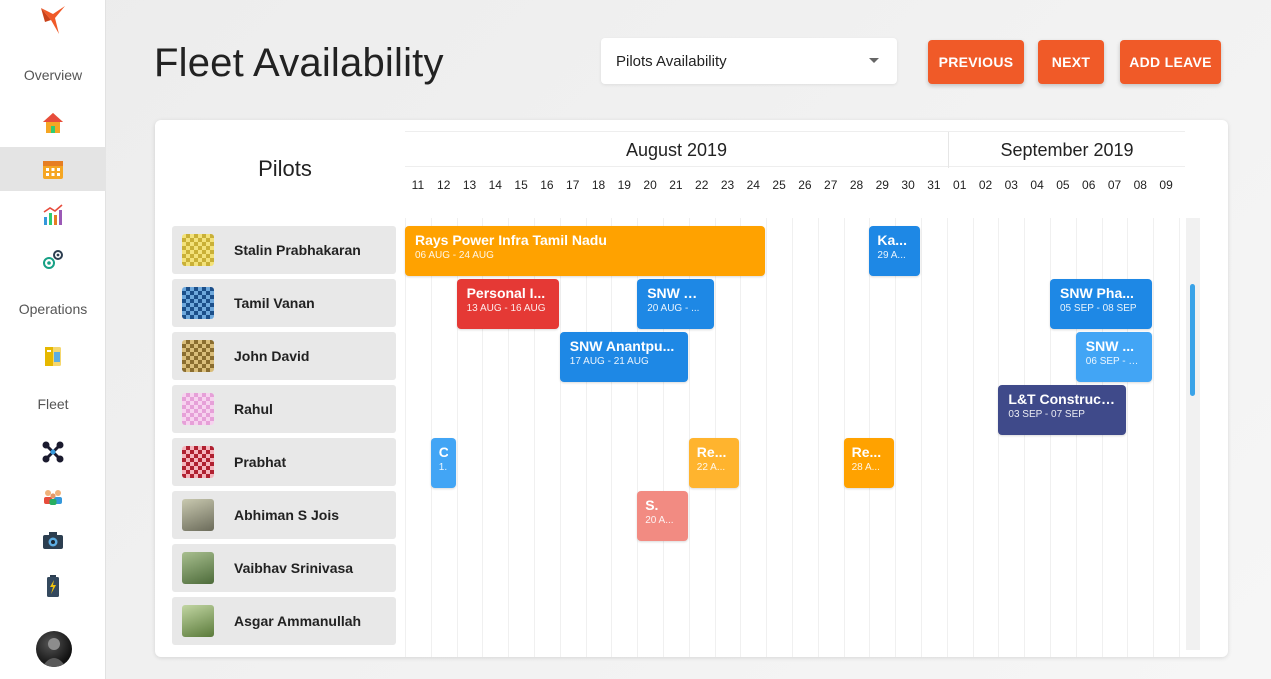 This screenshot has height=679, width=1271. I want to click on schedule-event: C. 1., so click(443, 463).